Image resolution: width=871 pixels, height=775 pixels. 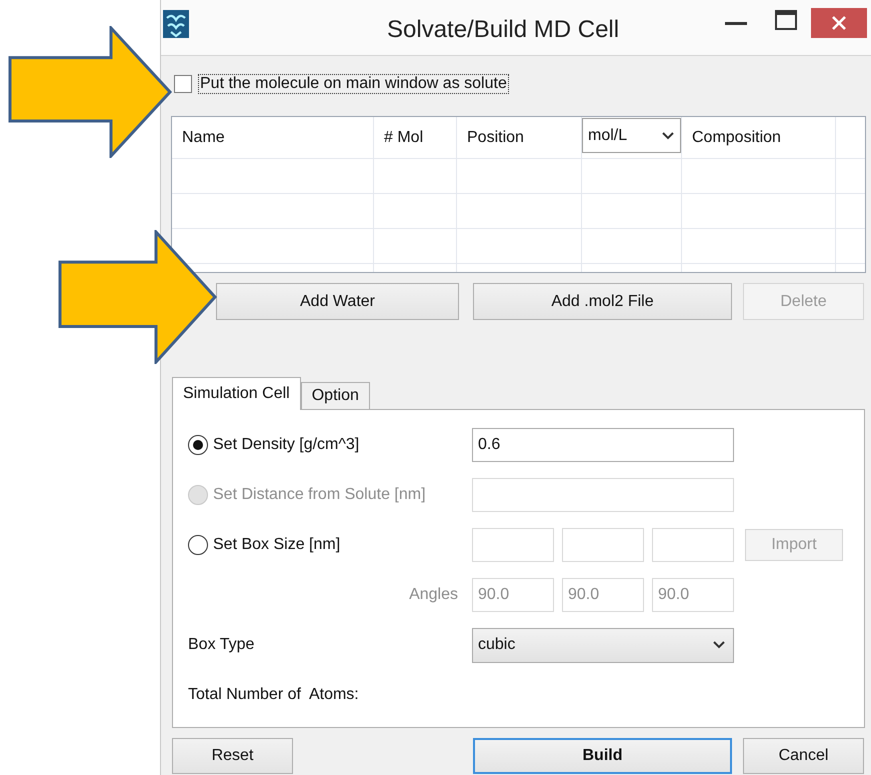 What do you see at coordinates (736, 23) in the screenshot?
I see `minimize-icon` at bounding box center [736, 23].